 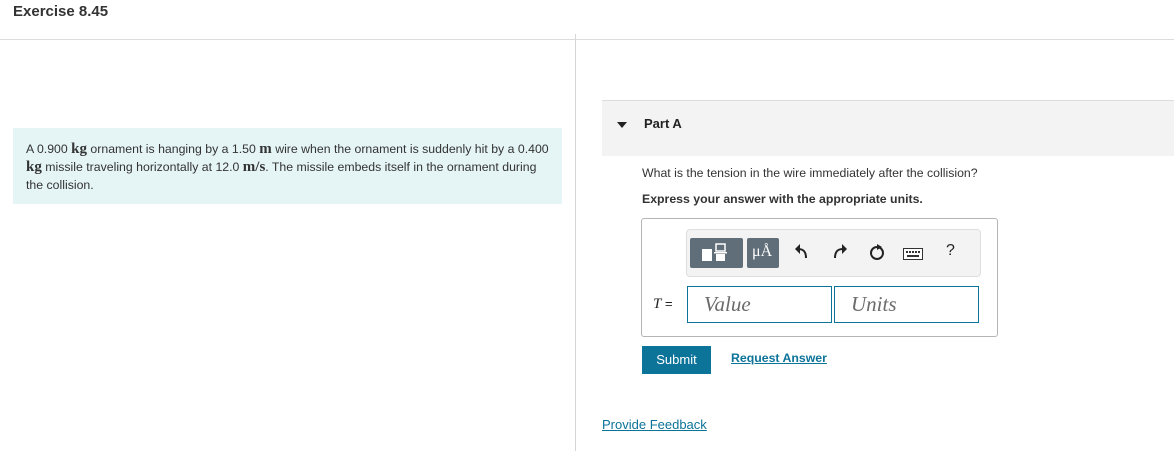 I want to click on unit-m: m, so click(x=265, y=149).